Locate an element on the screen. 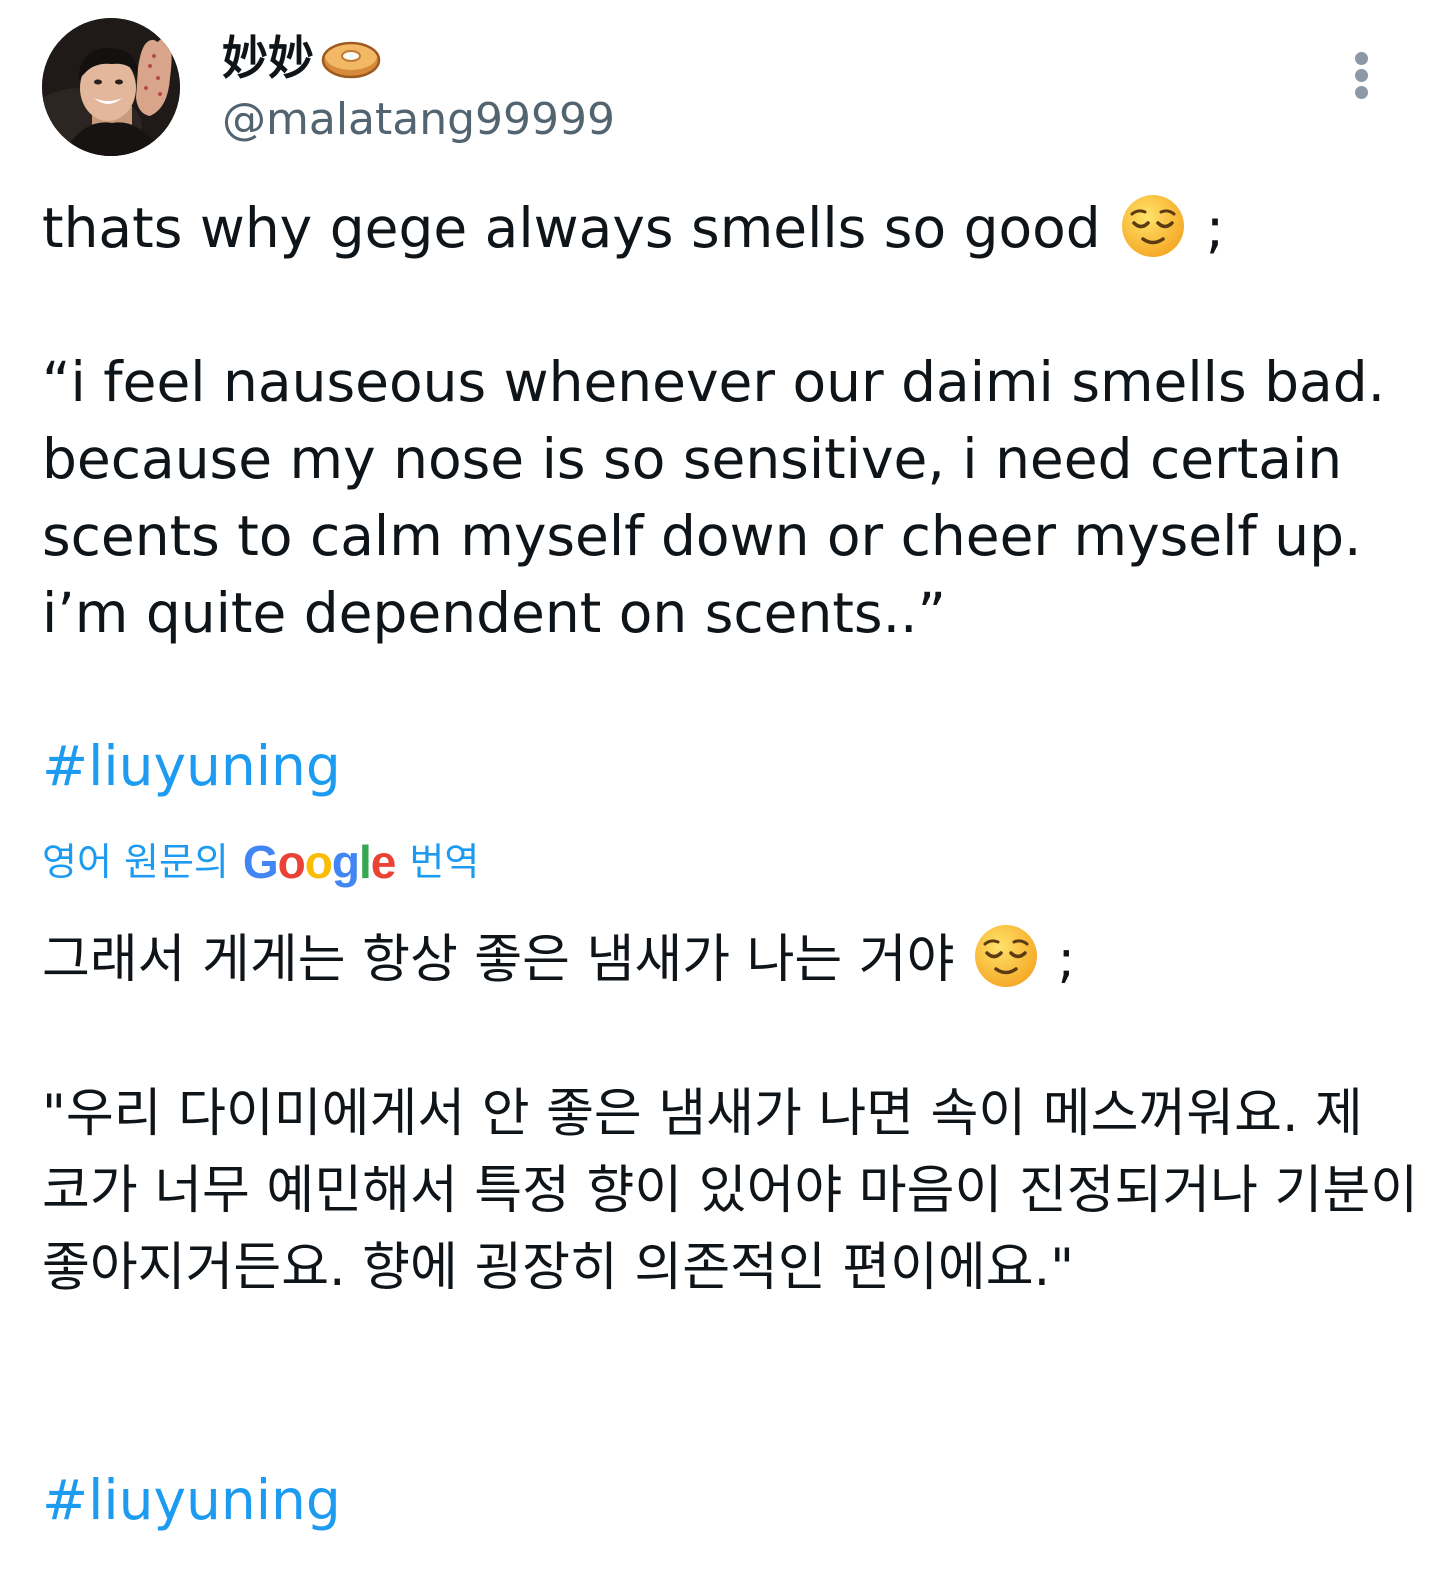 The height and width of the screenshot is (1577, 1440). display-name: 妙妙 is located at coordinates (302, 58).